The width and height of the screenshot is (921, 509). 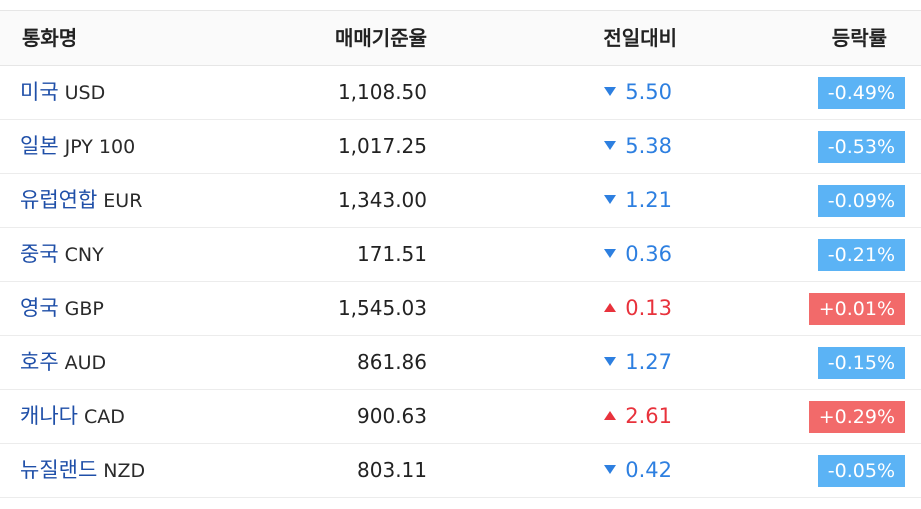 What do you see at coordinates (84, 309) in the screenshot?
I see `currency-code: GBP` at bounding box center [84, 309].